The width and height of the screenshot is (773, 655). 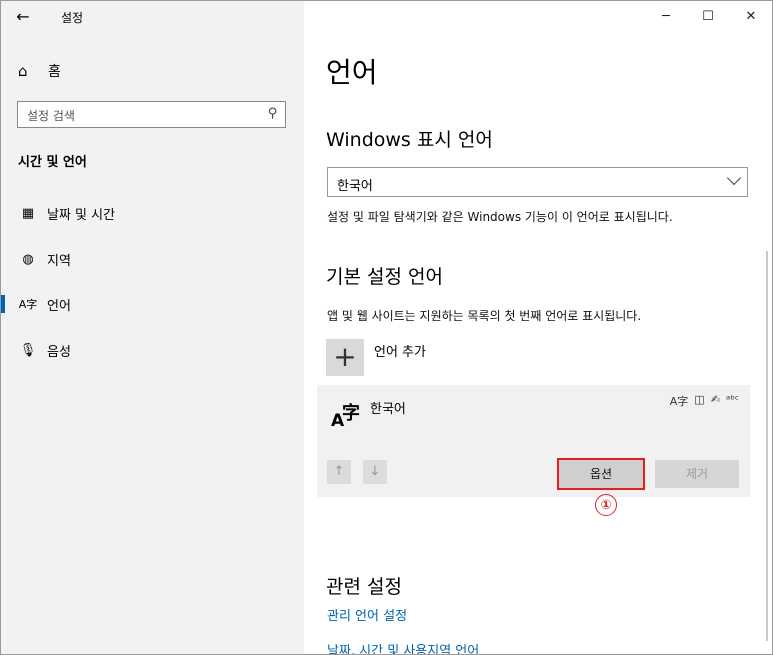 I want to click on sidebar-item-region: ◍ 지역, so click(x=152, y=259).